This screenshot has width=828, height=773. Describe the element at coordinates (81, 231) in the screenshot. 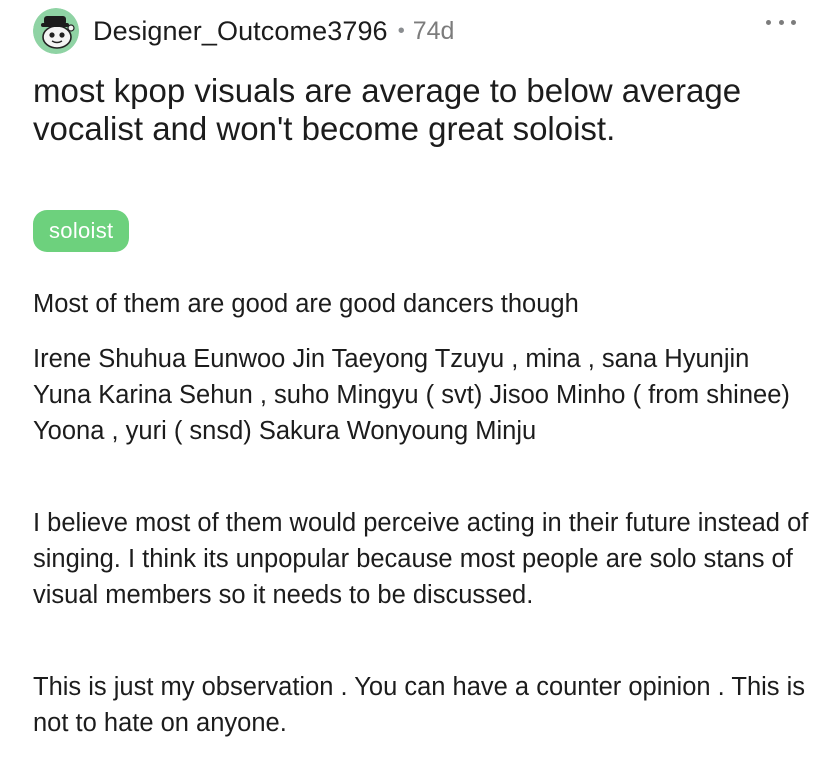

I see `post-flair: soloist` at that location.